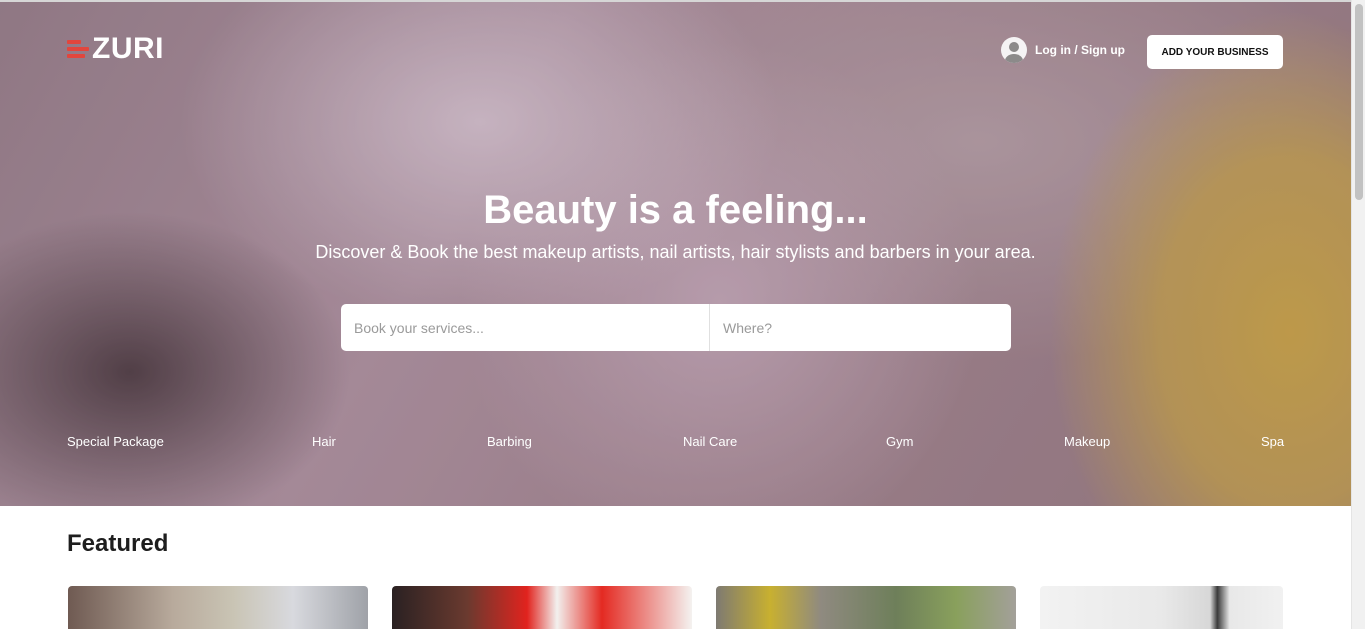 The image size is (1365, 629). Describe the element at coordinates (118, 543) in the screenshot. I see `featured-heading: Featured` at that location.